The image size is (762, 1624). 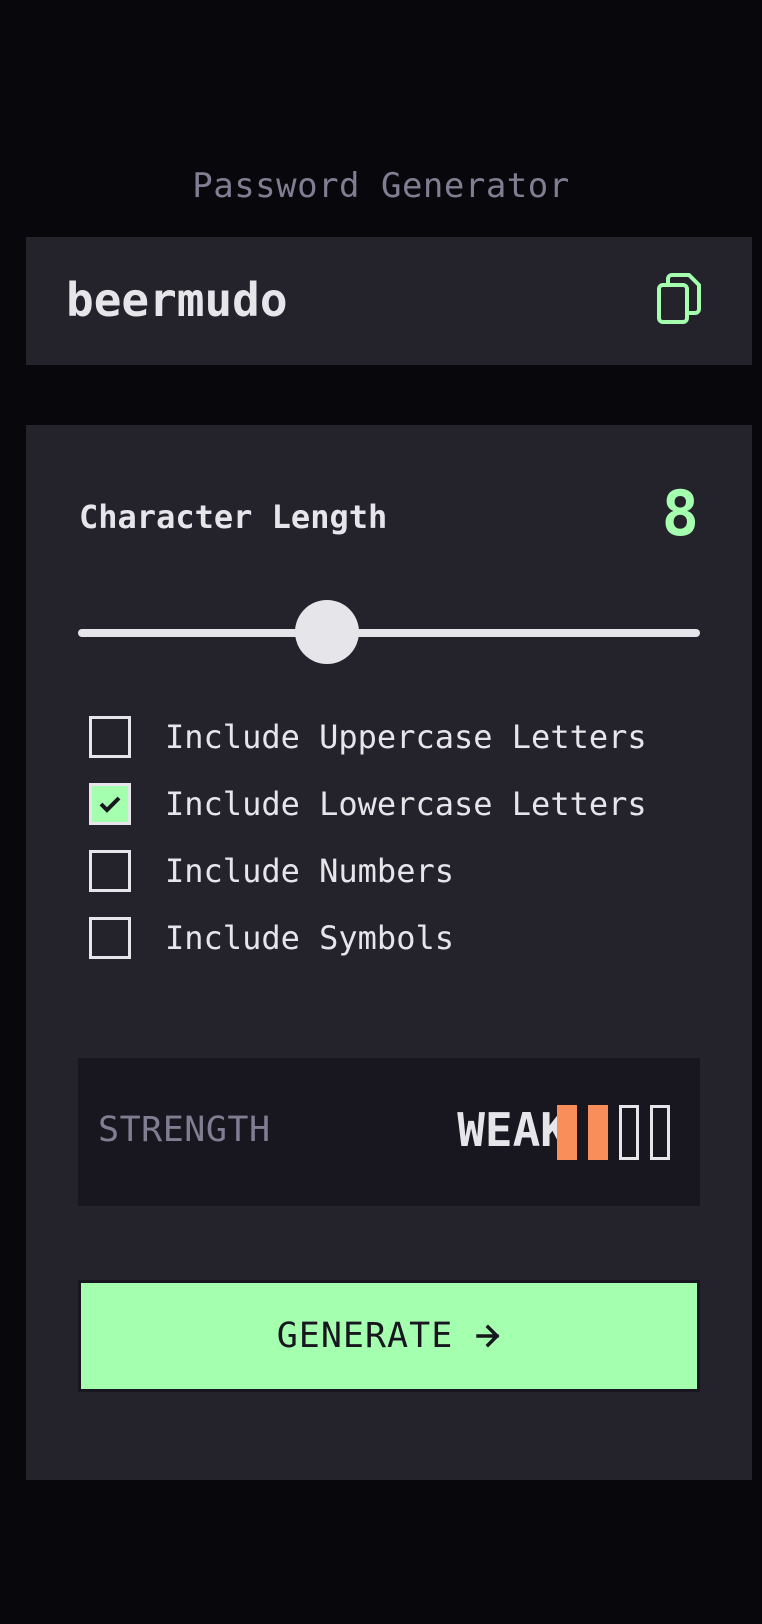 What do you see at coordinates (381, 186) in the screenshot?
I see `app-title: Password Generator` at bounding box center [381, 186].